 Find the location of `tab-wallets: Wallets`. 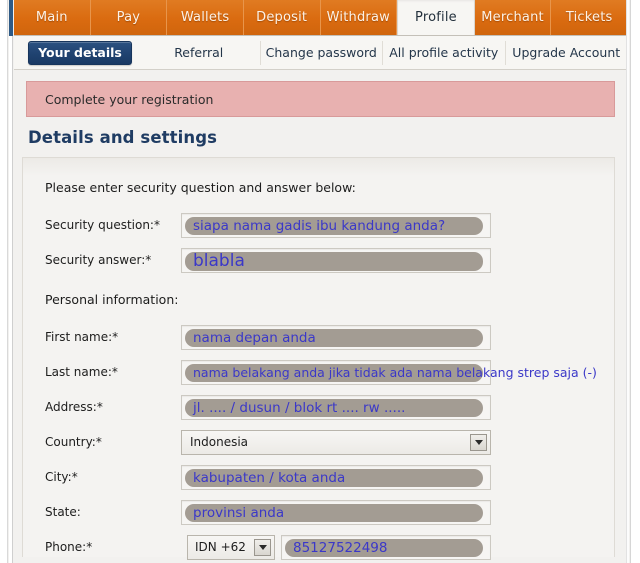

tab-wallets: Wallets is located at coordinates (205, 17).